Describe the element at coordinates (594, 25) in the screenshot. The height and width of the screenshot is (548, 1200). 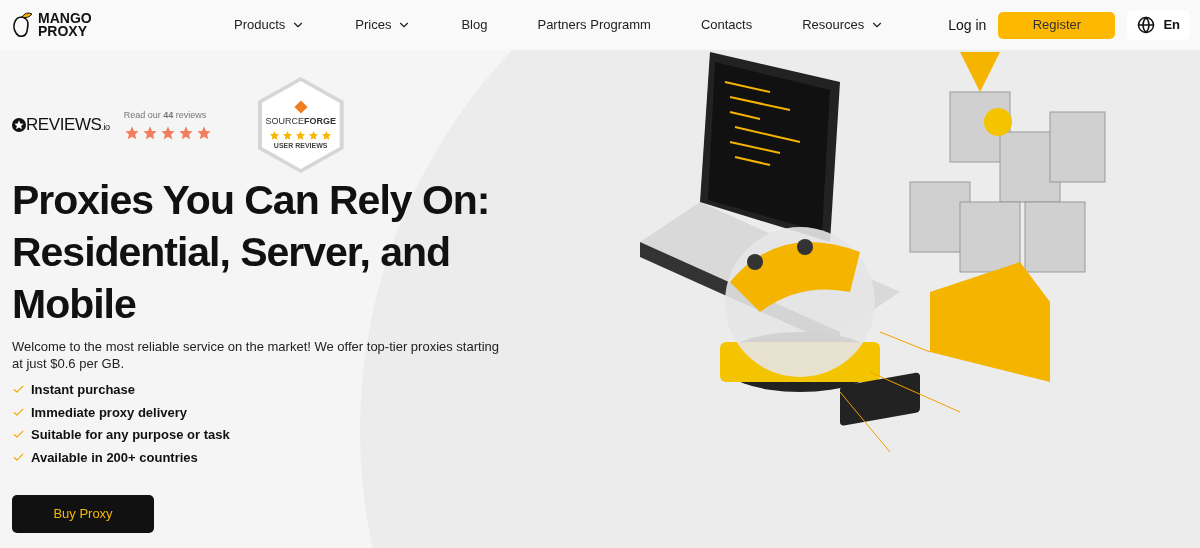
I see `nav-link: Partners Programm` at that location.